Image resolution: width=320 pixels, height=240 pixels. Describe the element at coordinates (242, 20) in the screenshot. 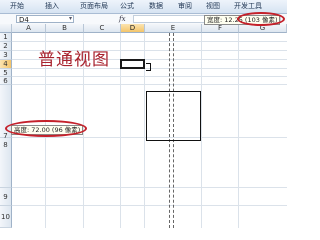

I see `column-width-tooltip: 宽度: 12.25 (103 像素)` at that location.